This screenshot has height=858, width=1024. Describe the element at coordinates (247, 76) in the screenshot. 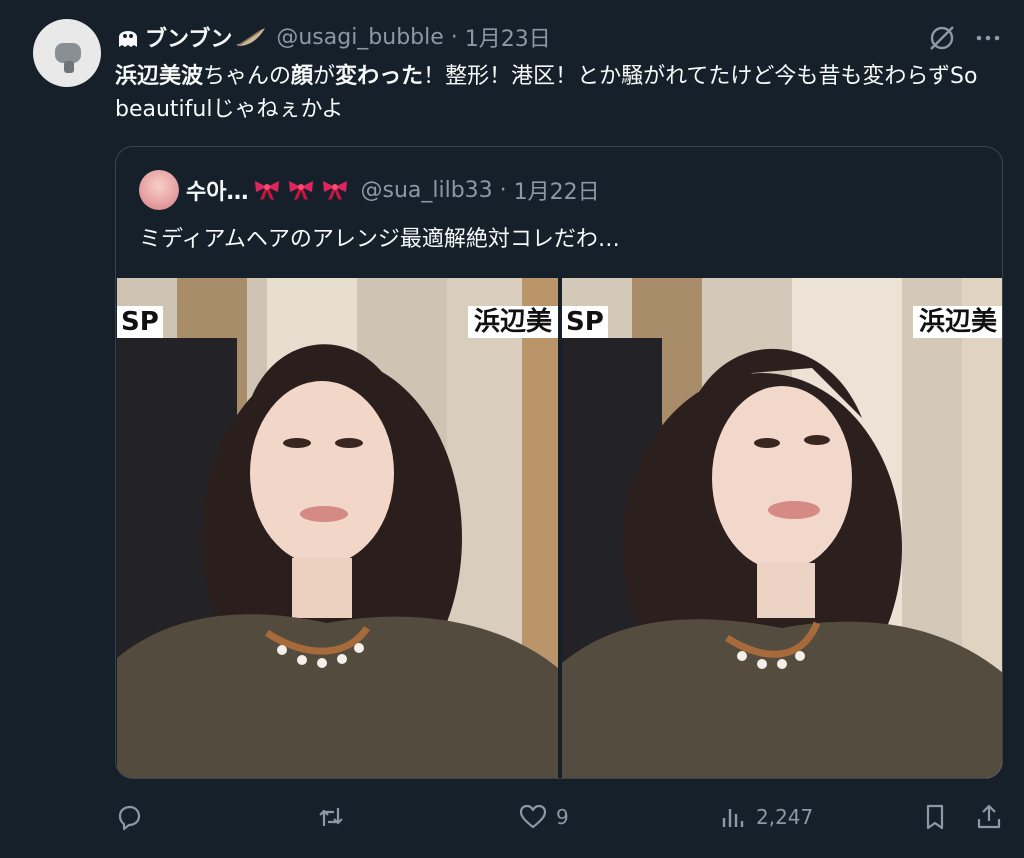

I see `tweet-text-segment: ちゃんの` at that location.